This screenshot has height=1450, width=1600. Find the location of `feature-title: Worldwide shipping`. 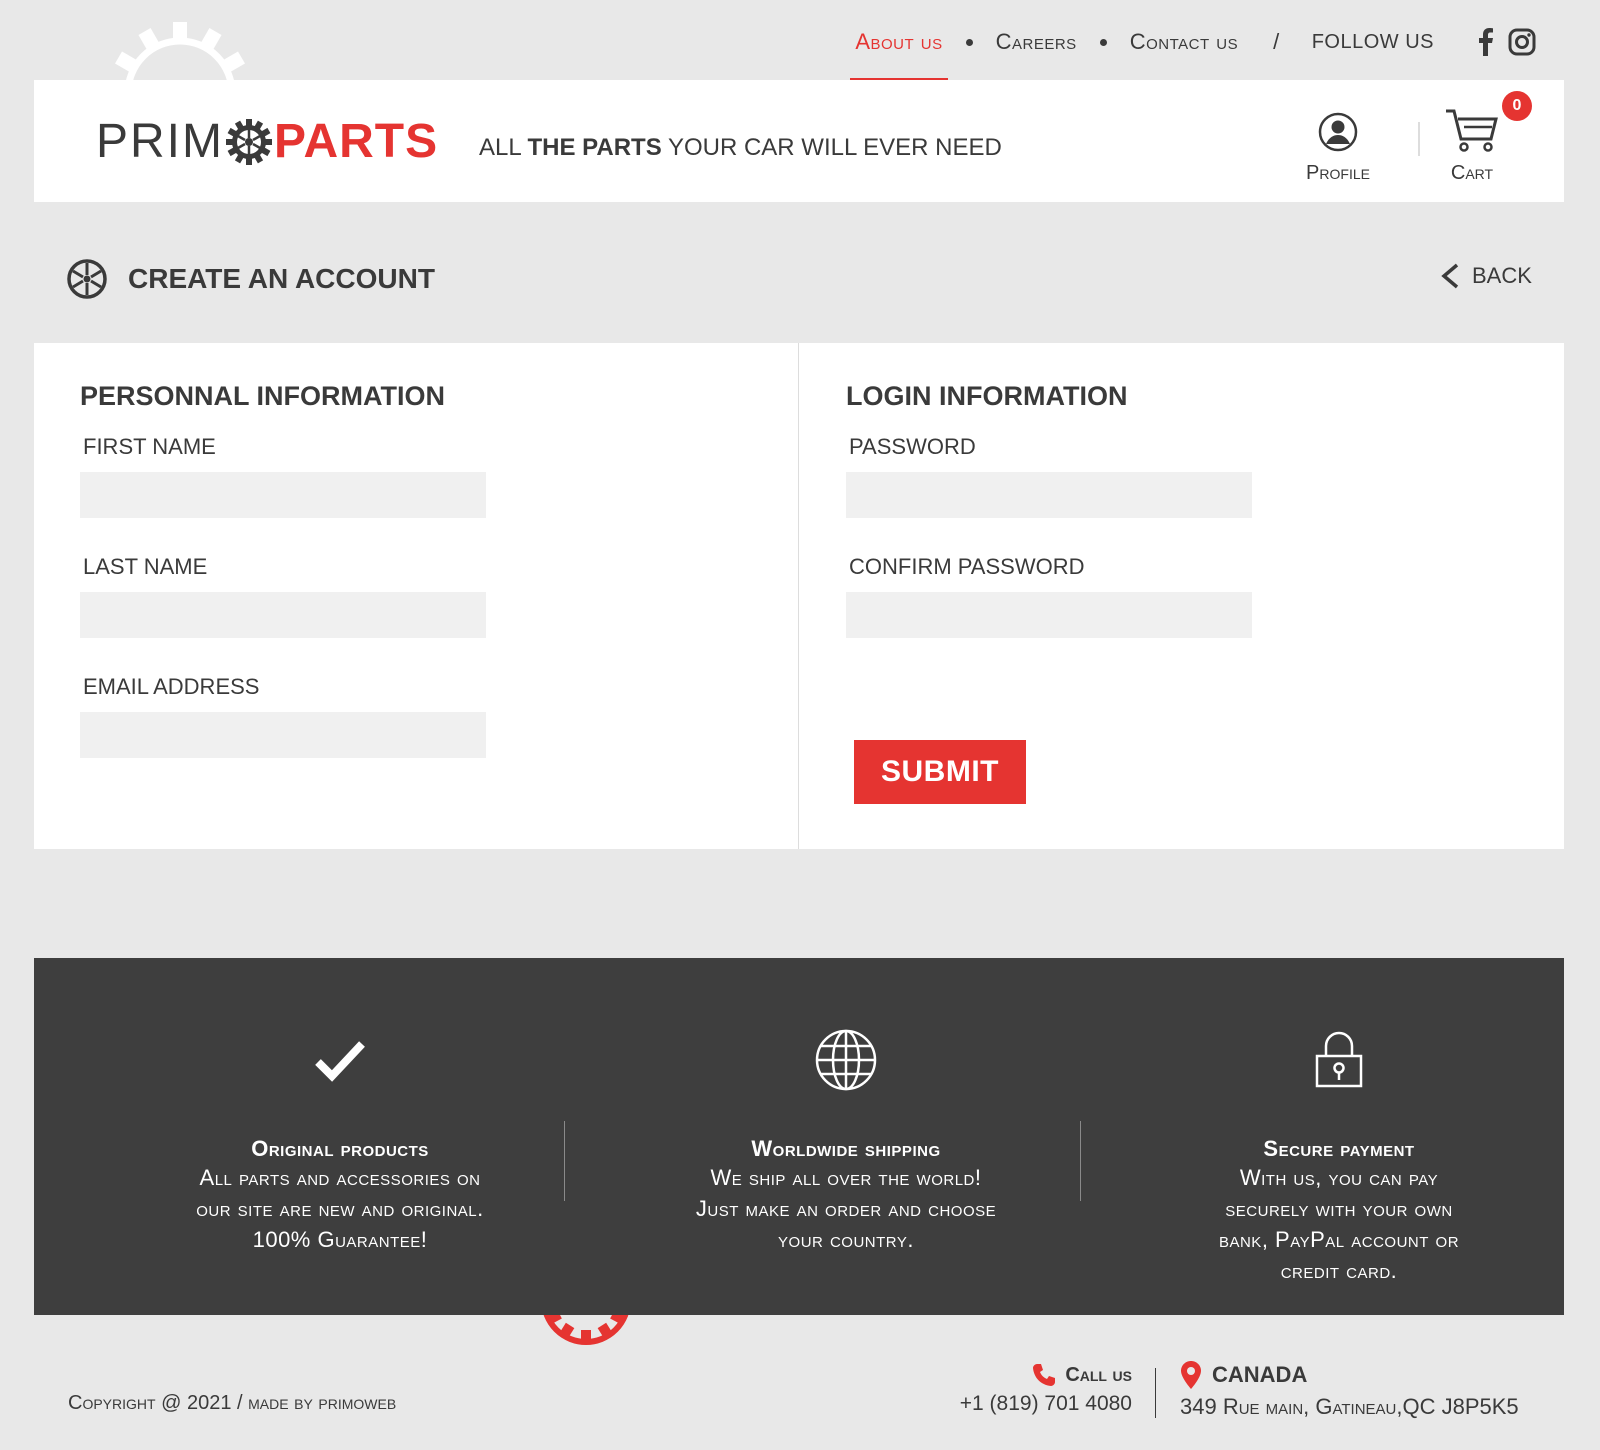

feature-title: Worldwide shipping is located at coordinates (846, 1148).